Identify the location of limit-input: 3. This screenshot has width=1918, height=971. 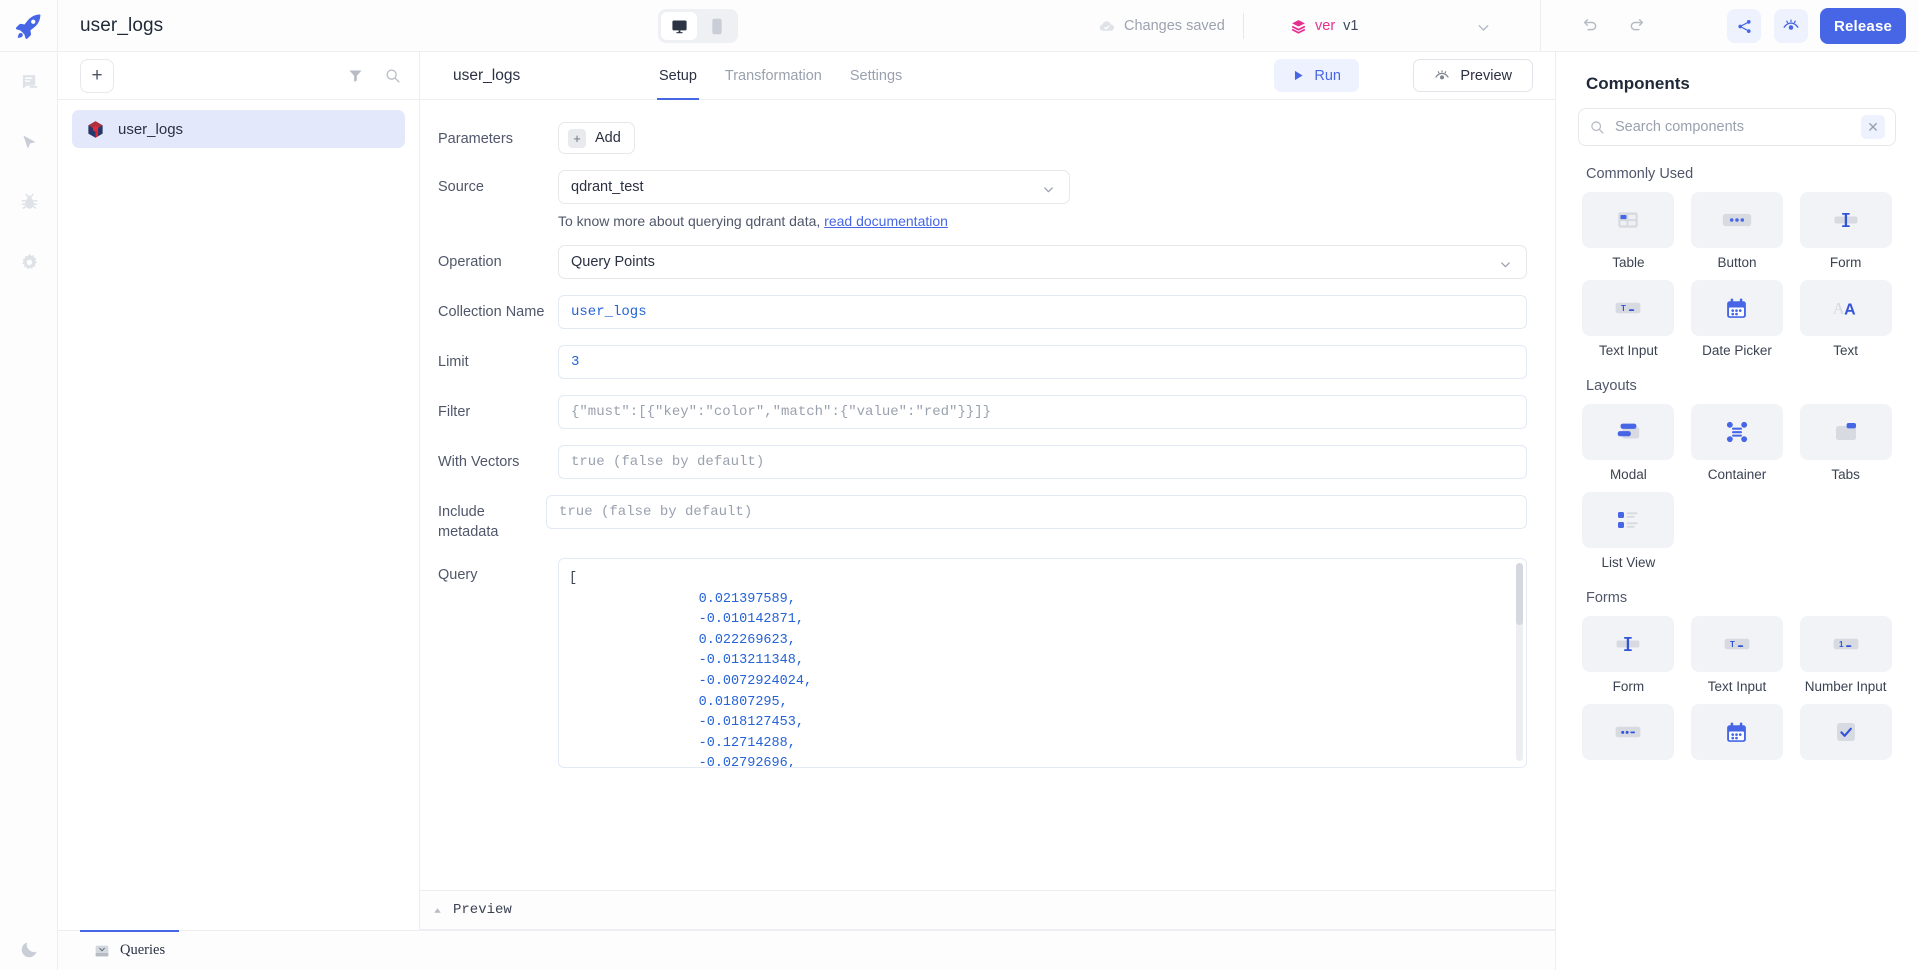
(1042, 362).